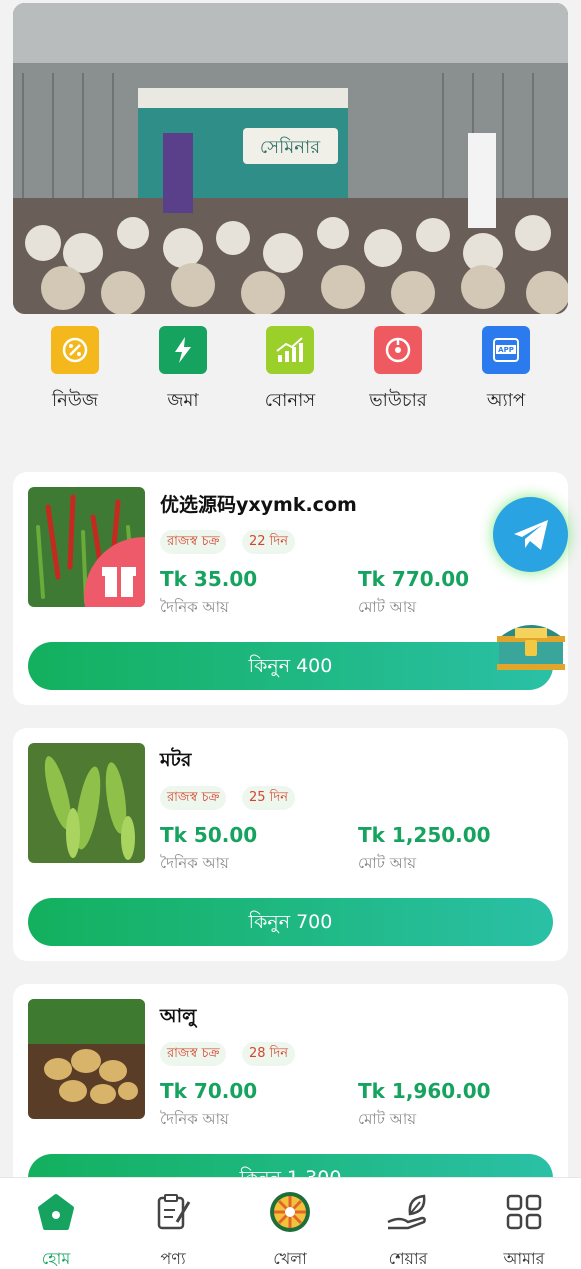  Describe the element at coordinates (183, 400) in the screenshot. I see `quick-item-label: জমা` at that location.